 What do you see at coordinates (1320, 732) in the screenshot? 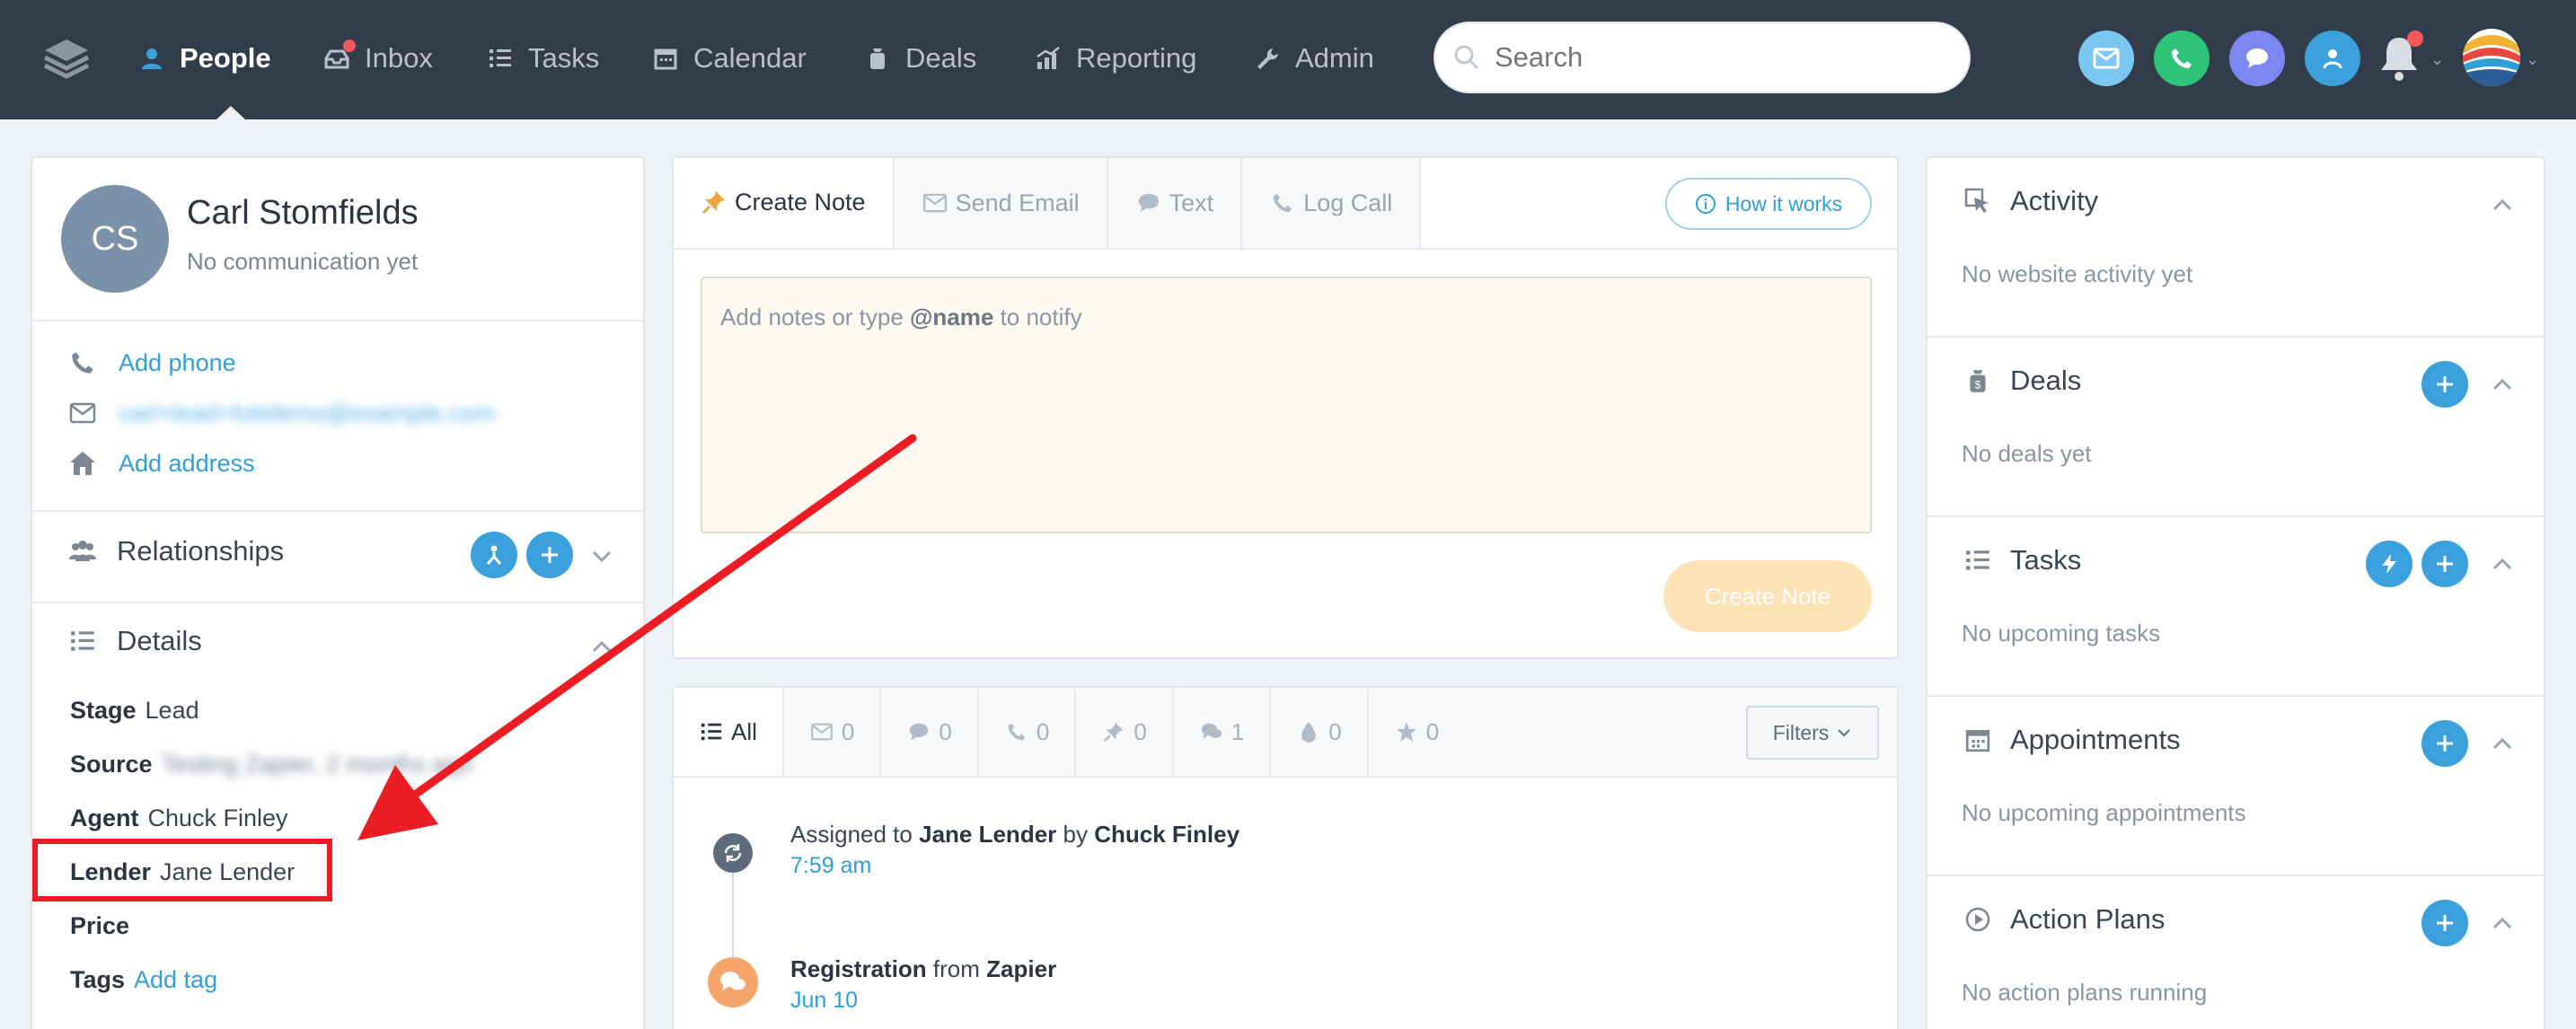
I see `feed-tab-drip: 0` at bounding box center [1320, 732].